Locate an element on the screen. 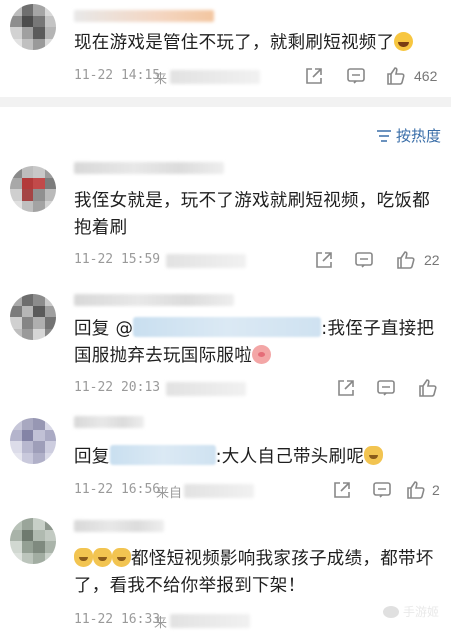 This screenshot has width=451, height=632. section-divider is located at coordinates (225, 102).